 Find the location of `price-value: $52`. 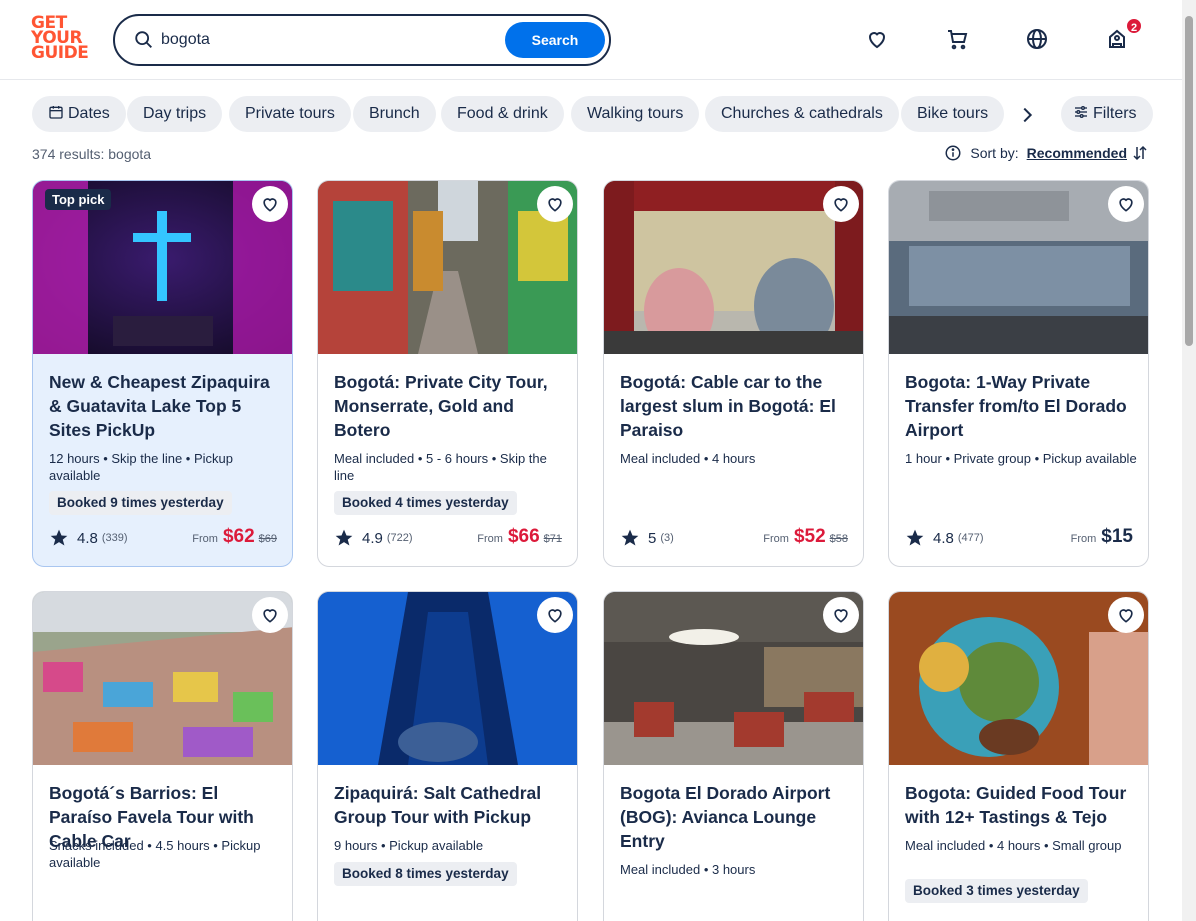

price-value: $52 is located at coordinates (809, 536).